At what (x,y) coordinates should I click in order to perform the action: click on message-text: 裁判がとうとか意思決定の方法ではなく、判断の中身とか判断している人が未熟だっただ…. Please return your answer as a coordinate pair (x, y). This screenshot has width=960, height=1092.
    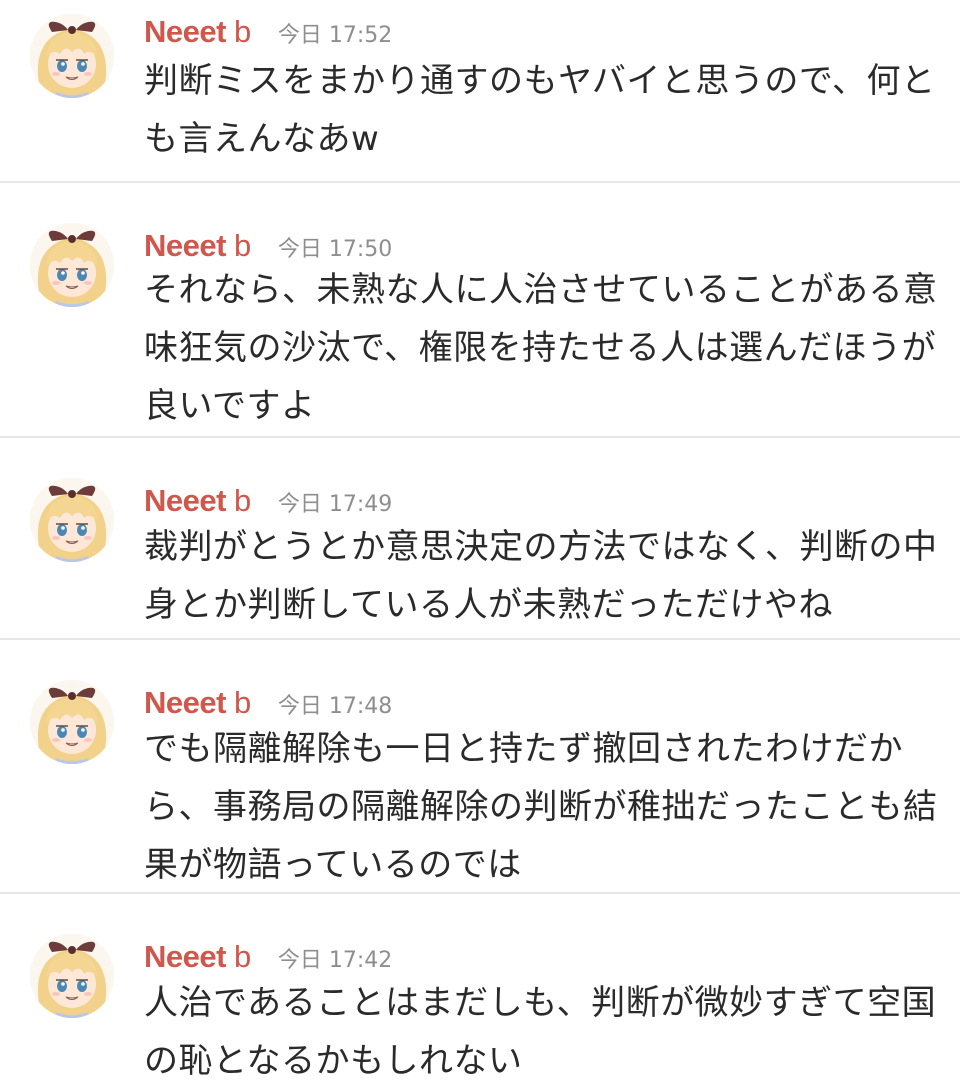
    Looking at the image, I should click on (541, 576).